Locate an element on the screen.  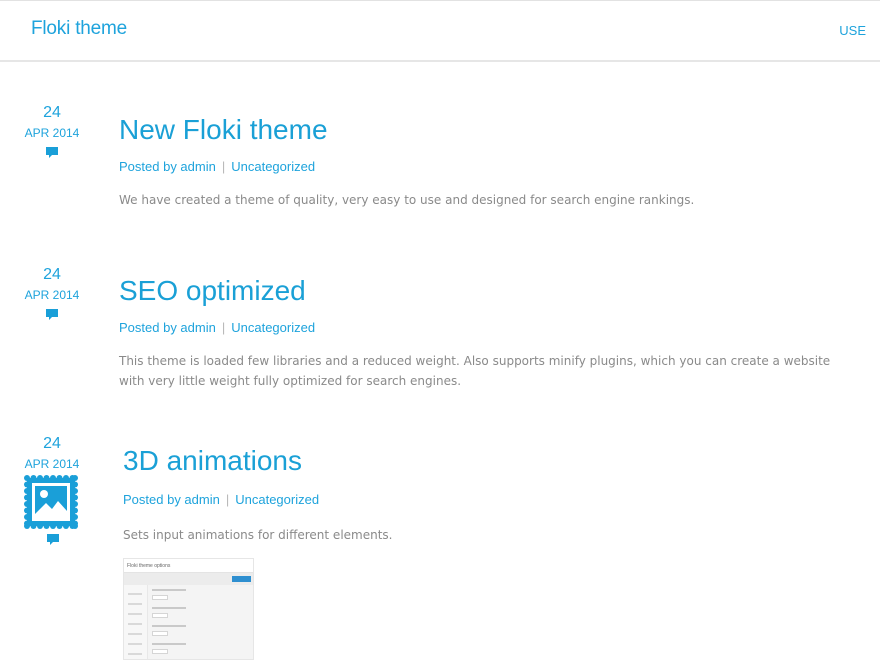
post-title: SEO optimized is located at coordinates (212, 291).